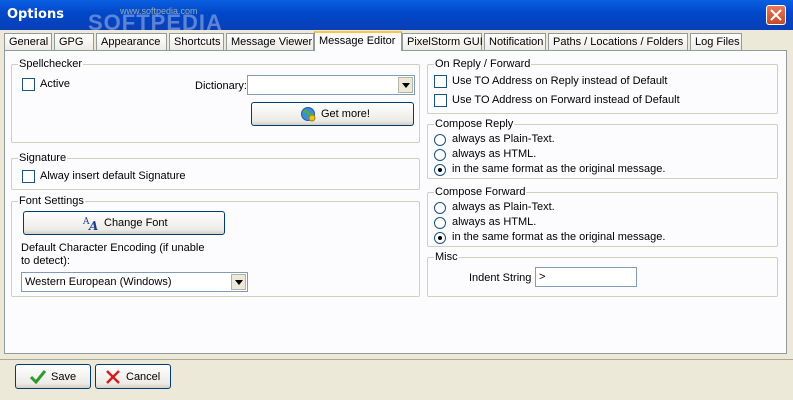  What do you see at coordinates (358, 41) in the screenshot?
I see `tab-message-editor: Message Editor` at bounding box center [358, 41].